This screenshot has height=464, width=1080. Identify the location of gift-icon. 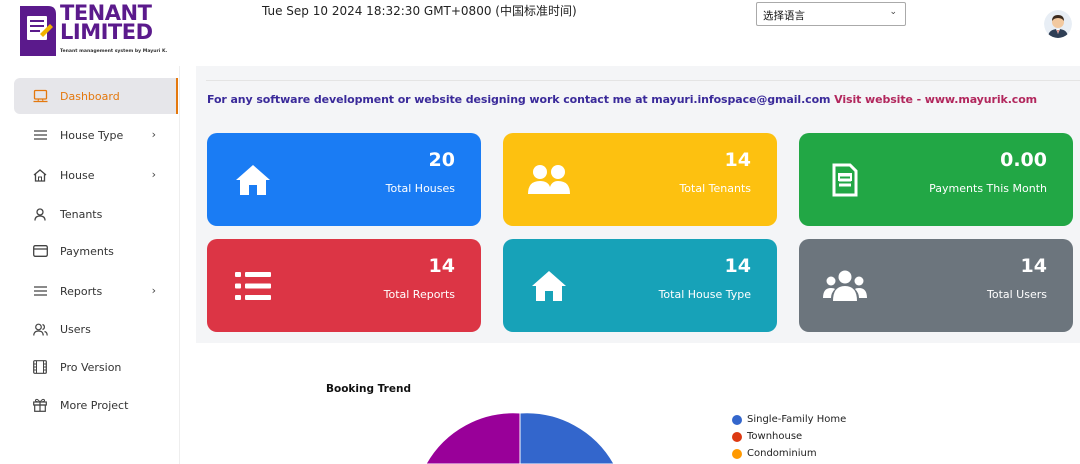
(40, 405).